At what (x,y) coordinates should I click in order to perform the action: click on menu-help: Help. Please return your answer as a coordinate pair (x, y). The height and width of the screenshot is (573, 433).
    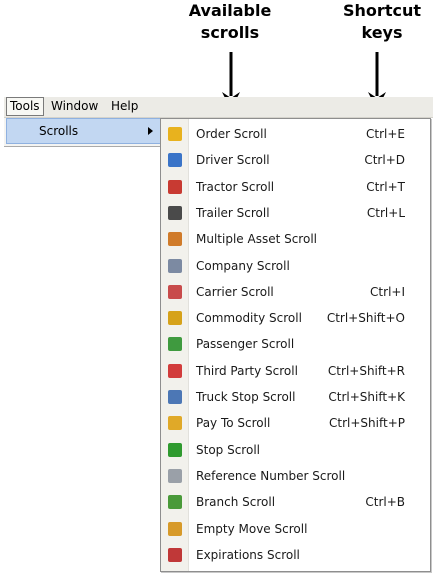
    Looking at the image, I should click on (124, 106).